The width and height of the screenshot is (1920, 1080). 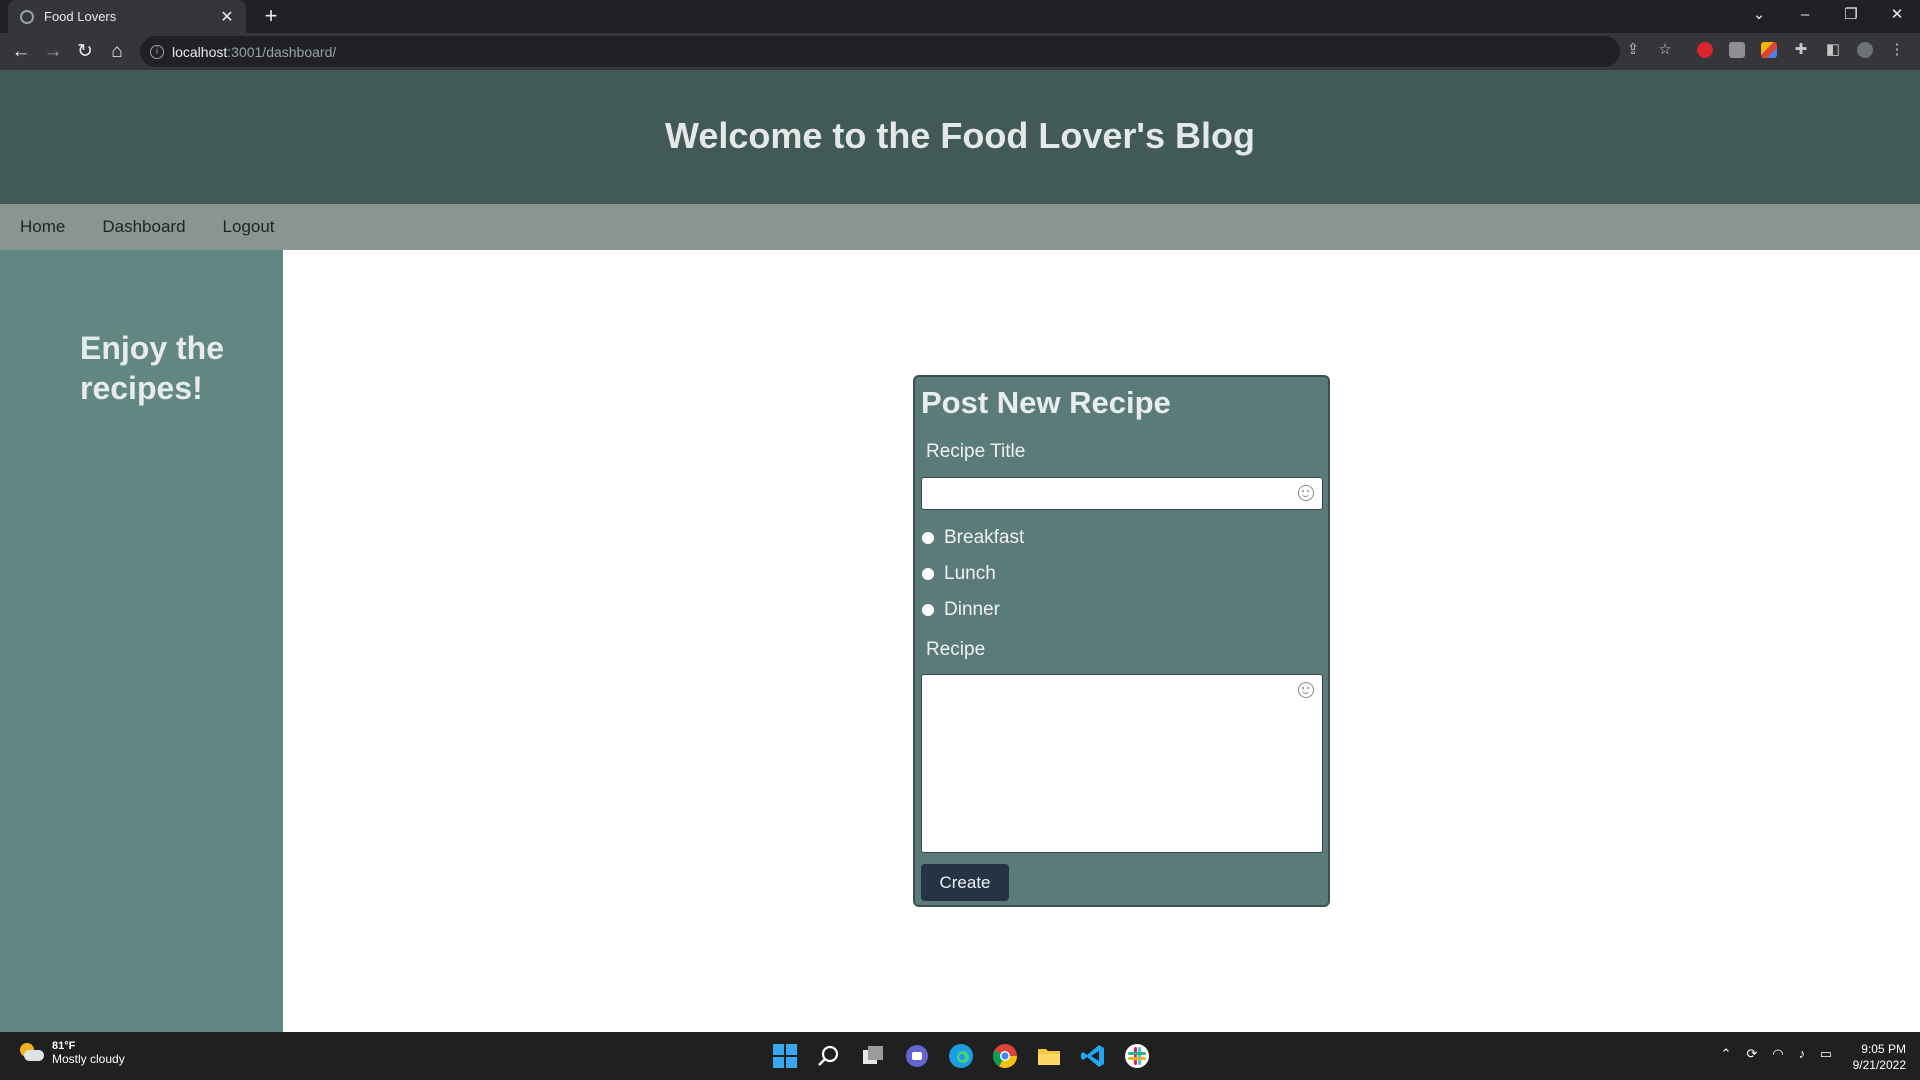 What do you see at coordinates (1897, 50) in the screenshot?
I see `menu-kebab-icon: ⋮` at bounding box center [1897, 50].